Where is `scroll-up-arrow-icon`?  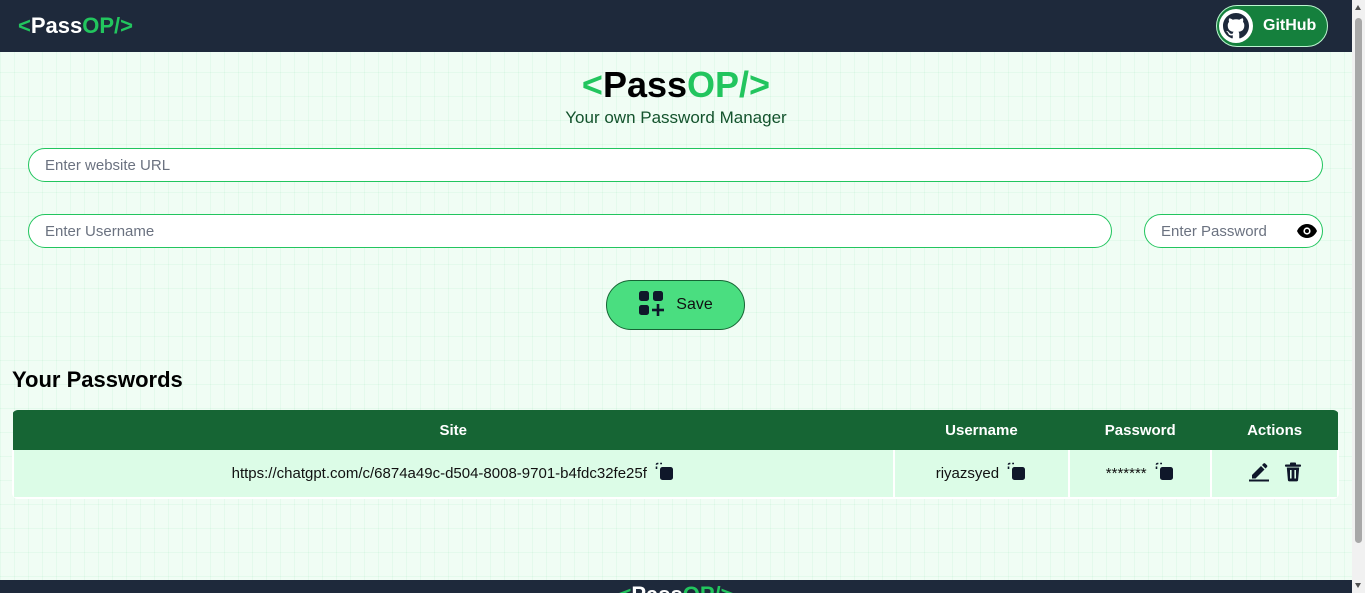
scroll-up-arrow-icon is located at coordinates (1358, 7).